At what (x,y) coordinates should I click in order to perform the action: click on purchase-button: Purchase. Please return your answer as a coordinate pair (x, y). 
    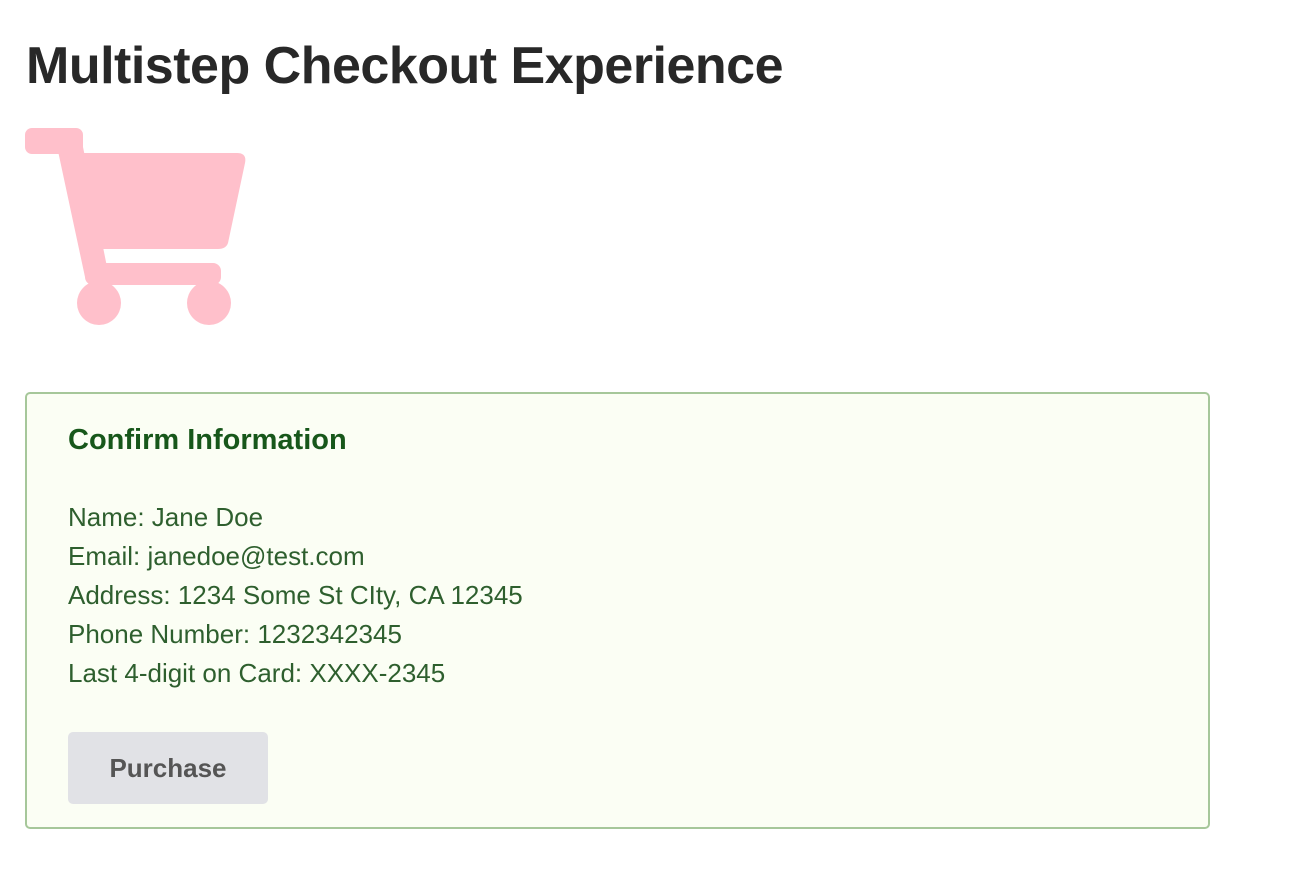
    Looking at the image, I should click on (168, 768).